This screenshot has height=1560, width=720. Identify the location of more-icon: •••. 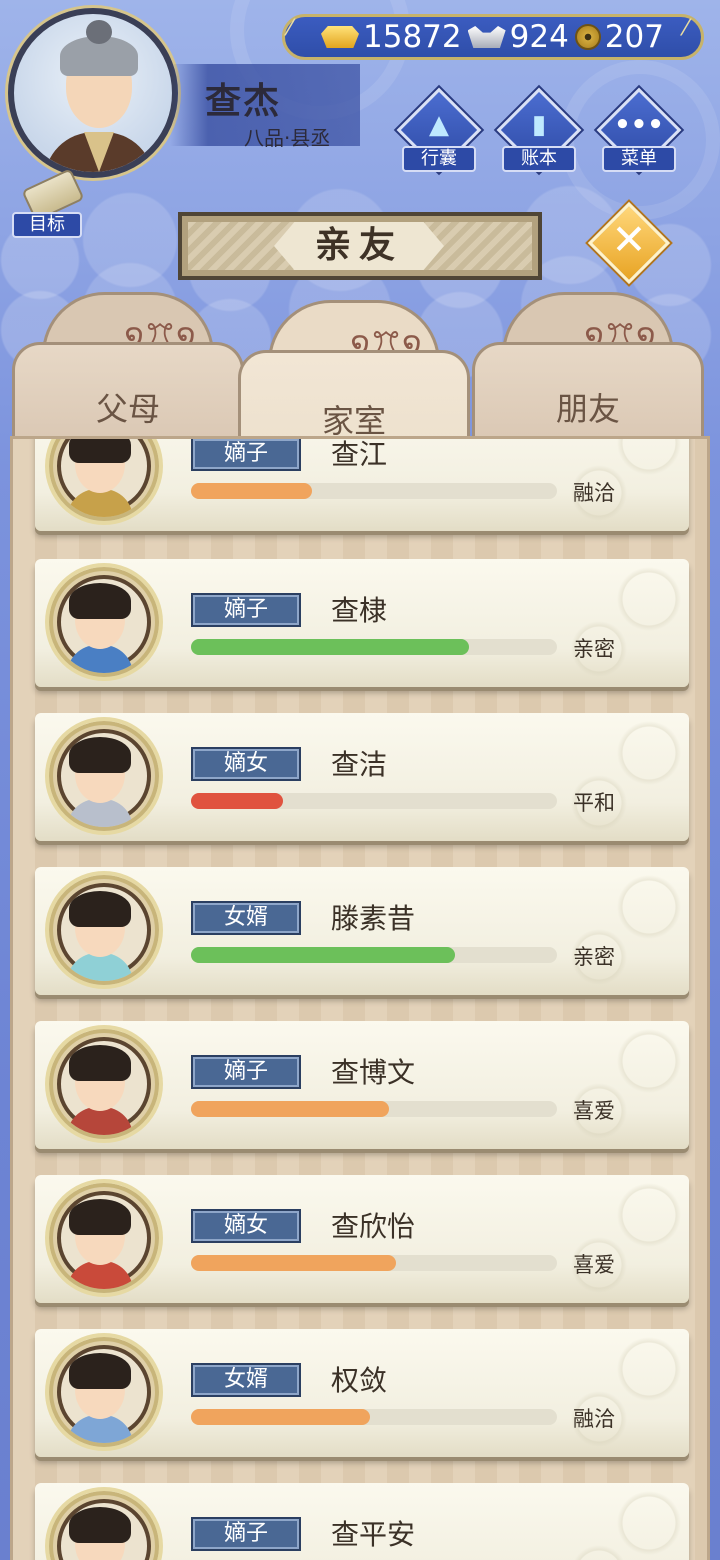
(639, 125).